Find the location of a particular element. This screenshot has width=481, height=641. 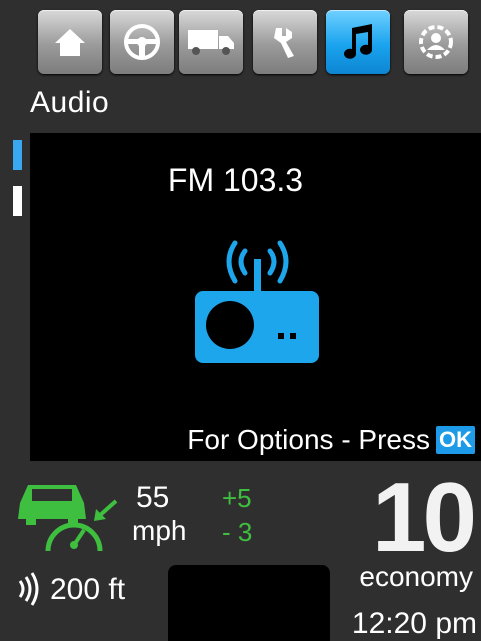

tab-settings is located at coordinates (436, 42).